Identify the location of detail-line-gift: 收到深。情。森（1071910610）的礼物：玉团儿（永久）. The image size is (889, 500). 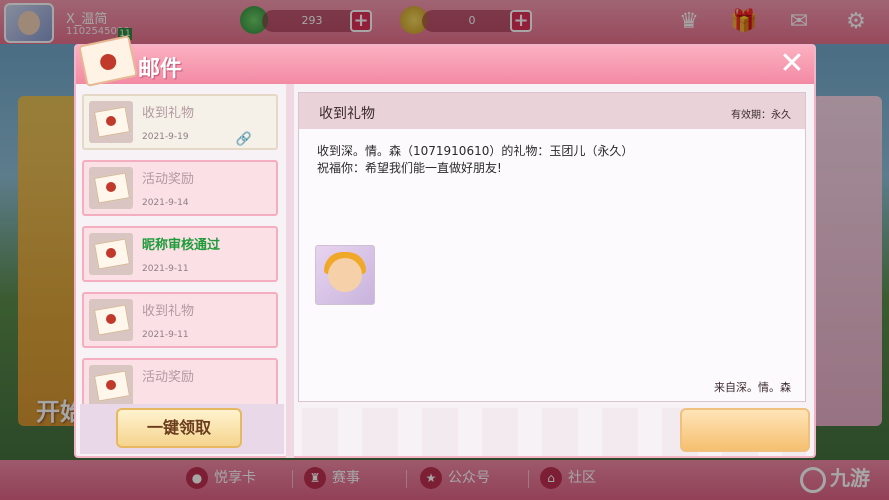
(475, 151).